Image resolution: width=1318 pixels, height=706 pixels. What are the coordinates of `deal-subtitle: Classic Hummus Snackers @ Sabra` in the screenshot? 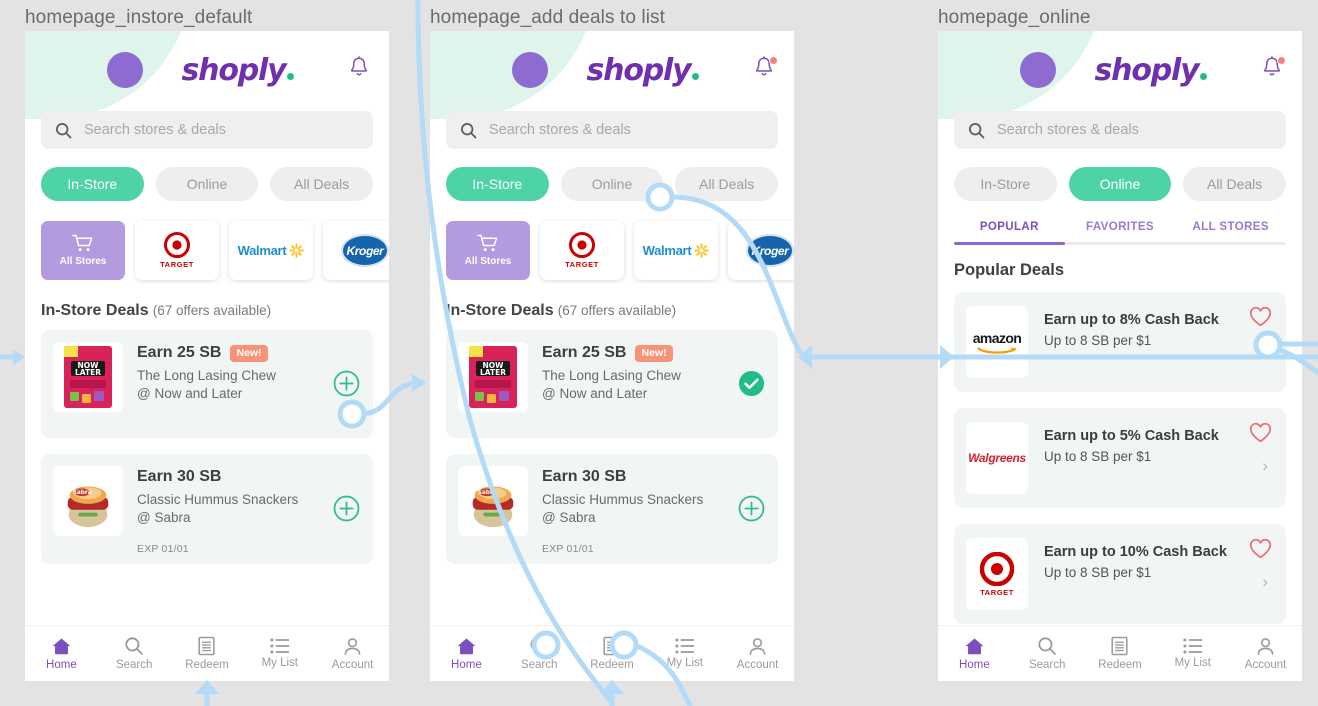 It's located at (232, 509).